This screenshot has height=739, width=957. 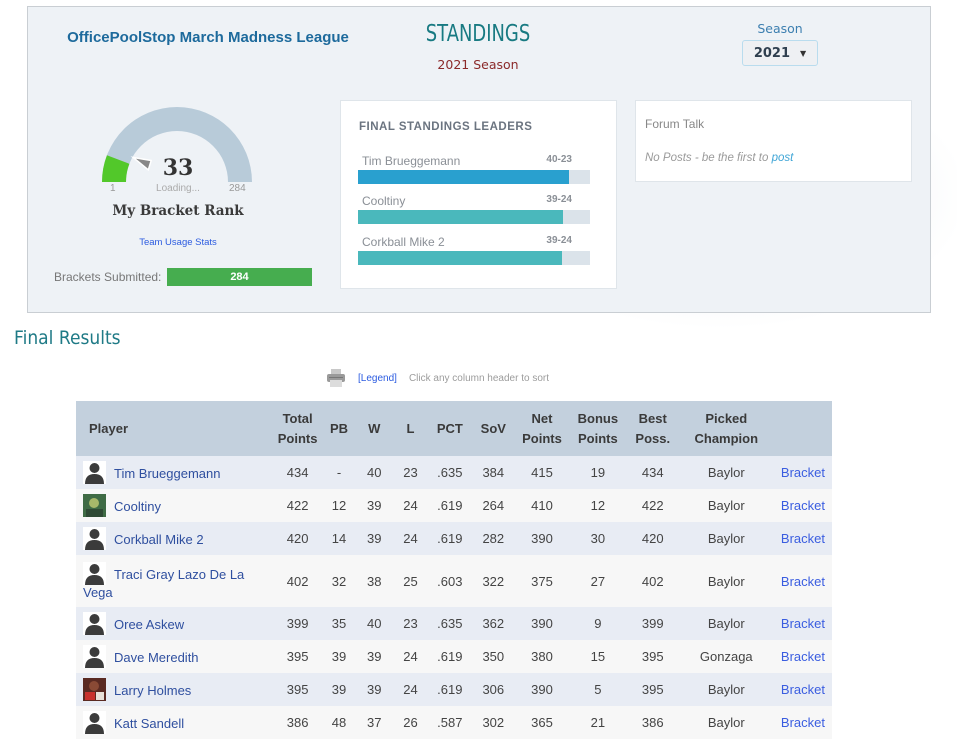 What do you see at coordinates (597, 538) in the screenshot?
I see `cell-bonus-points: 30` at bounding box center [597, 538].